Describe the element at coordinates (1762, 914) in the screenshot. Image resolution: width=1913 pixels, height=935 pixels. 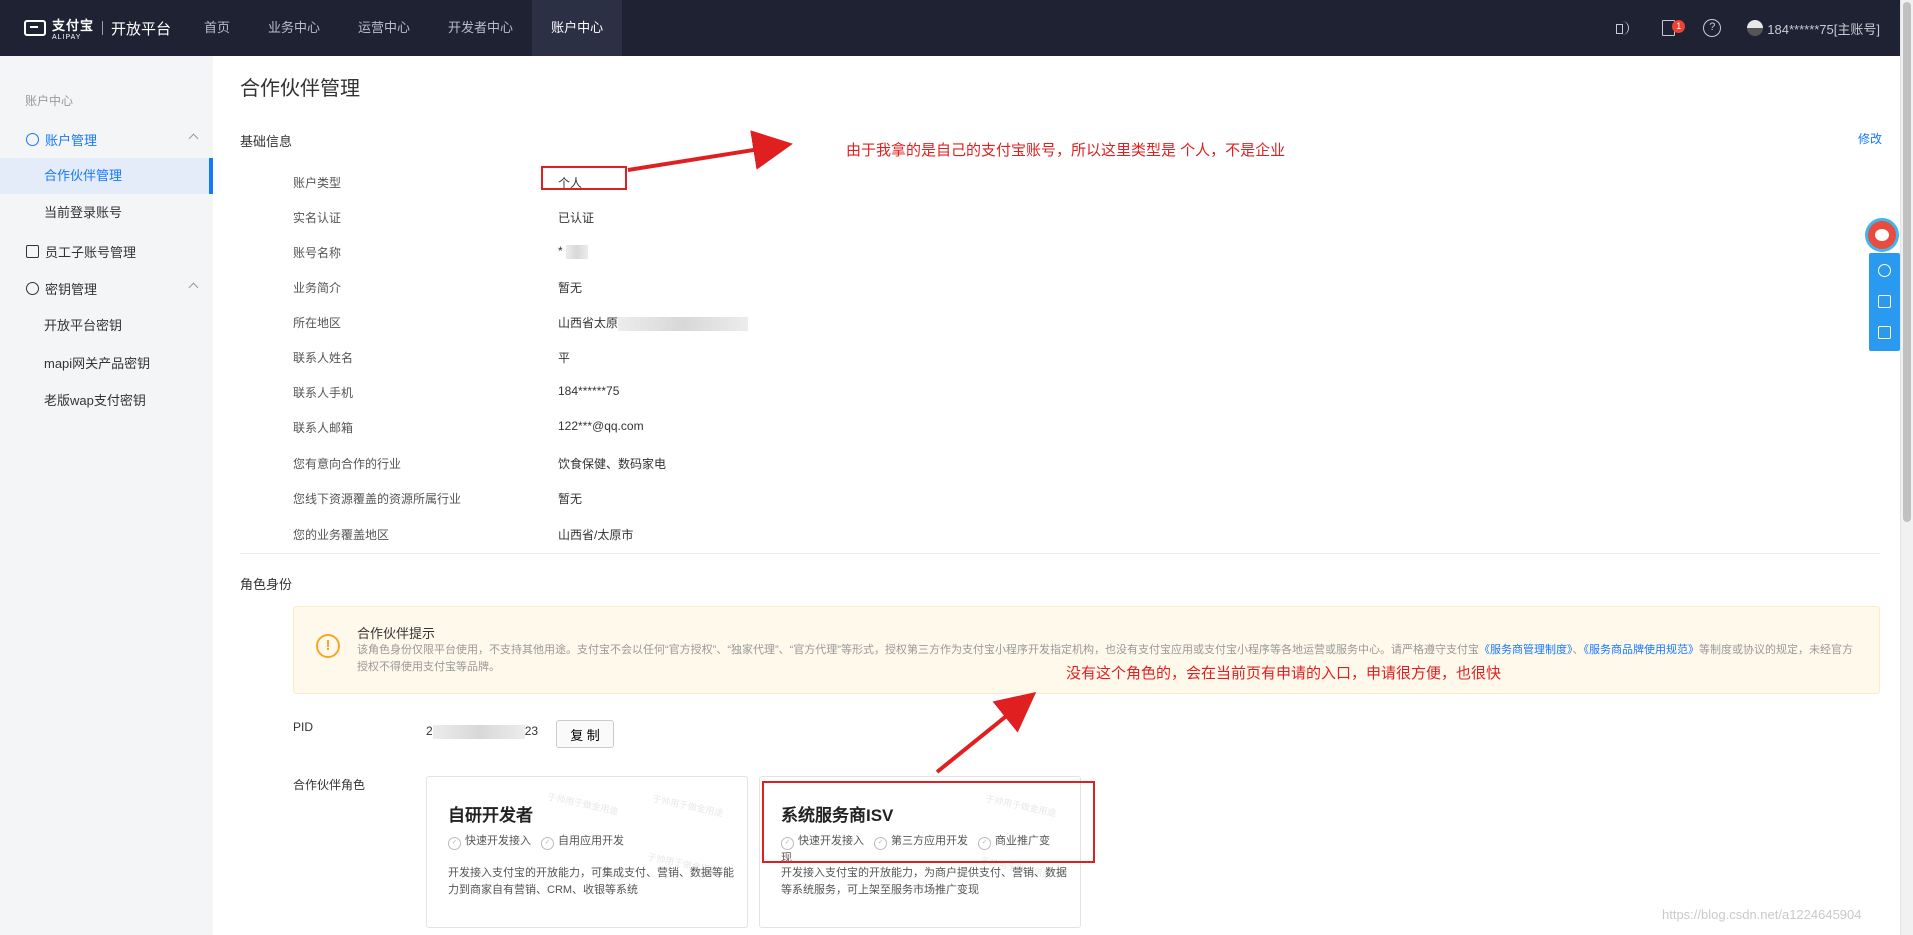
I see `blog-url-watermark: https://blog.csdn.net/a1224645904` at that location.